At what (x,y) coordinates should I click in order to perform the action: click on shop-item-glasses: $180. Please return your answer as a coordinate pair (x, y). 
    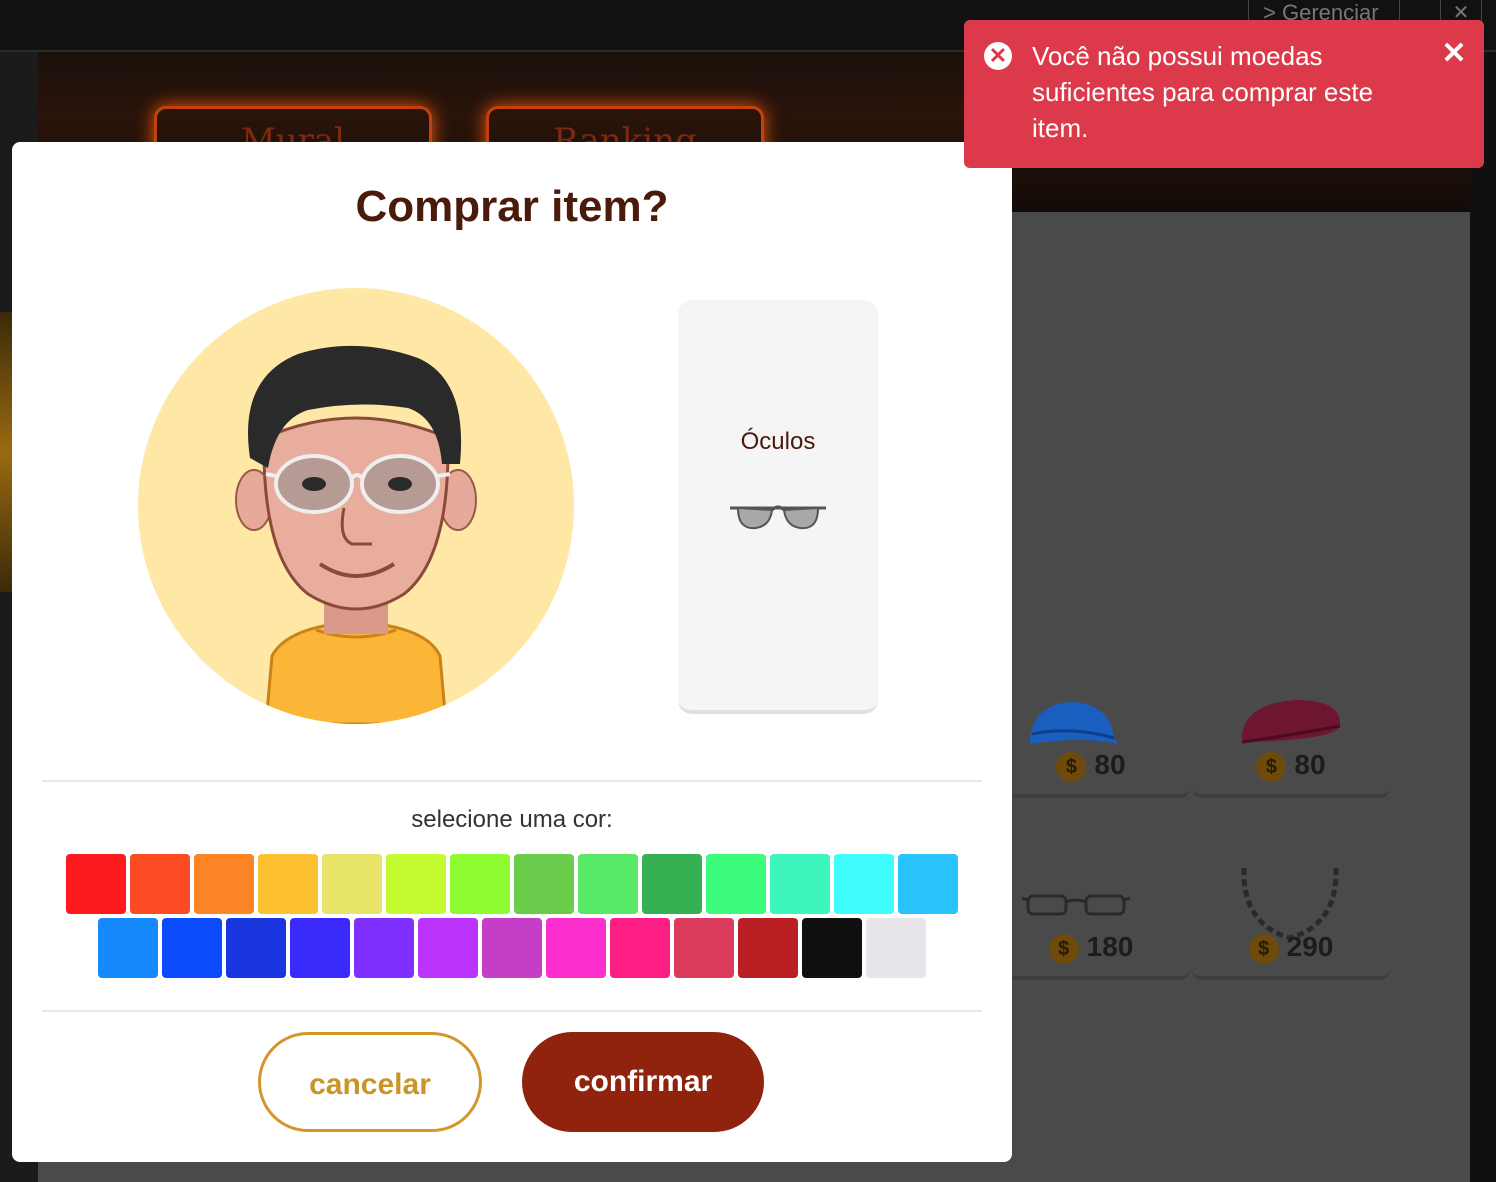
    Looking at the image, I should click on (1091, 914).